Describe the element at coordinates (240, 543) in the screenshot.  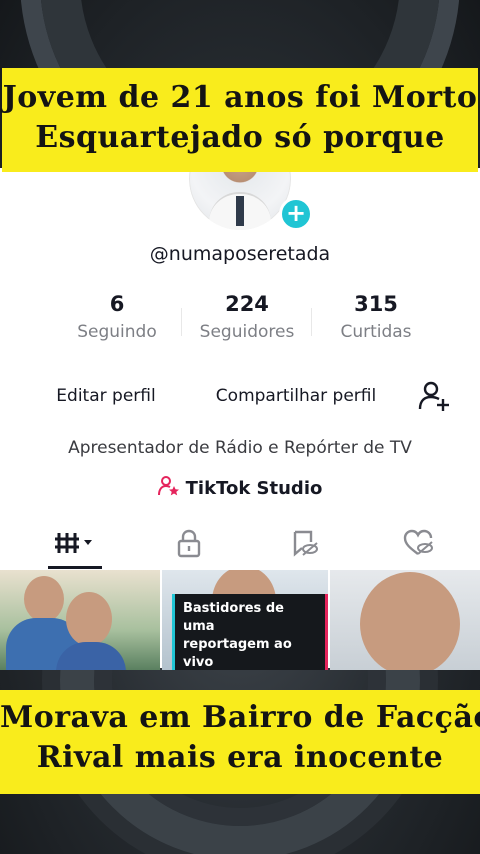
I see `content-tabs` at that location.